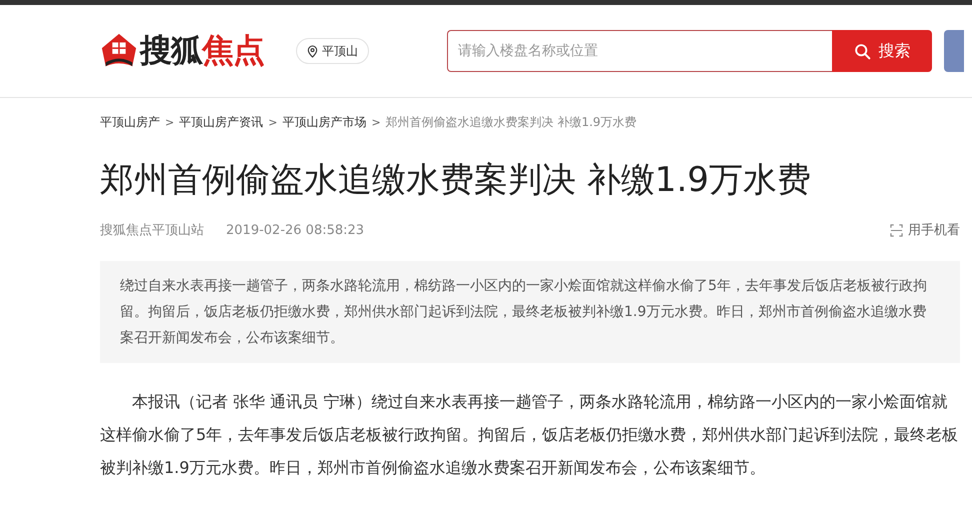 The width and height of the screenshot is (972, 525). What do you see at coordinates (221, 122) in the screenshot?
I see `breadcrumb-link: 平顶山房产资讯` at bounding box center [221, 122].